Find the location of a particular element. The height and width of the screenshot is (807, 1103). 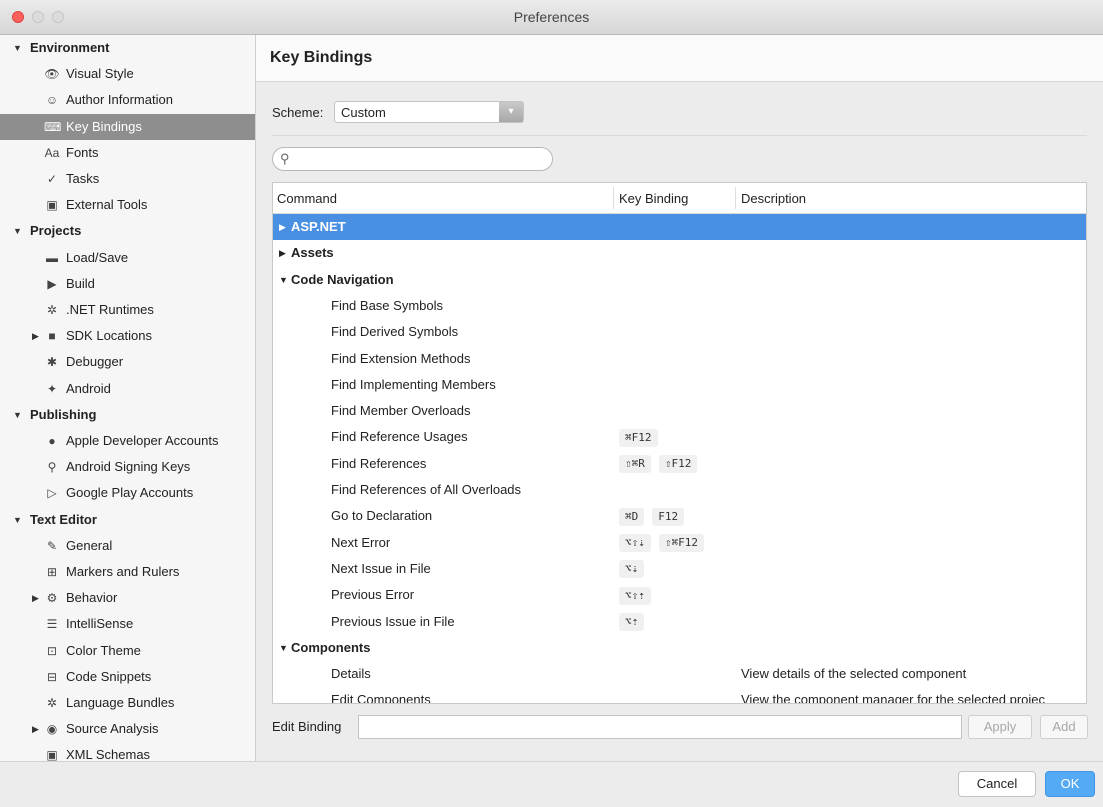

sidebar-item-general: ✎ General is located at coordinates (127, 546).